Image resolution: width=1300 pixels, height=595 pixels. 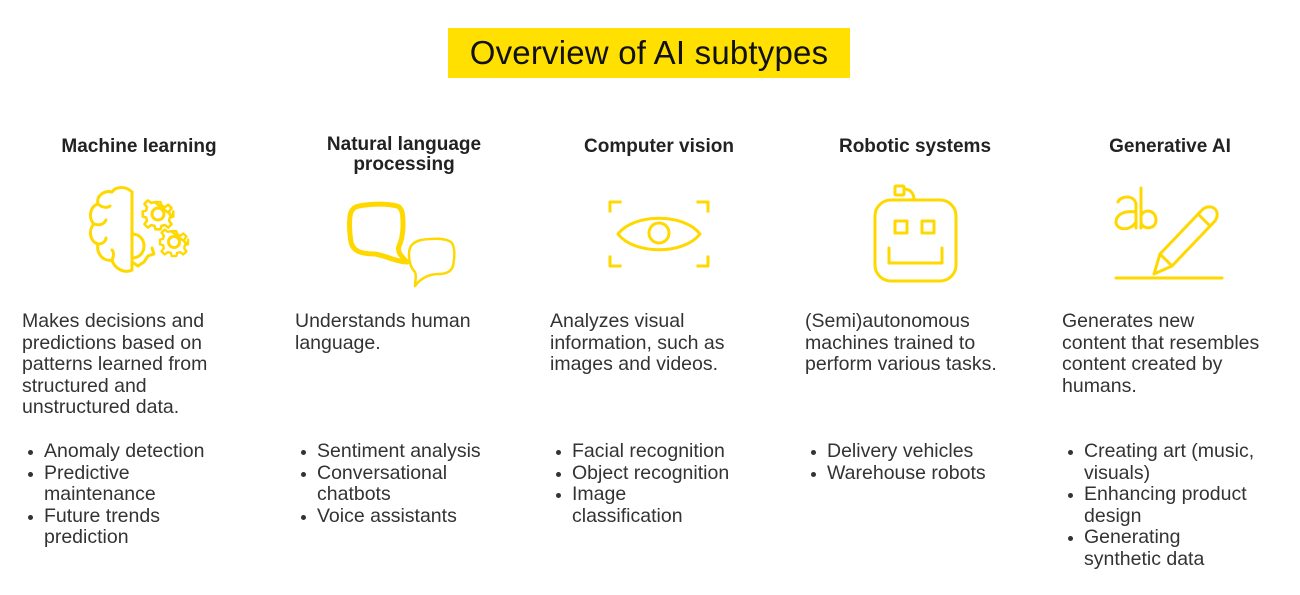 I want to click on ab-pencil-icon, so click(x=1172, y=235).